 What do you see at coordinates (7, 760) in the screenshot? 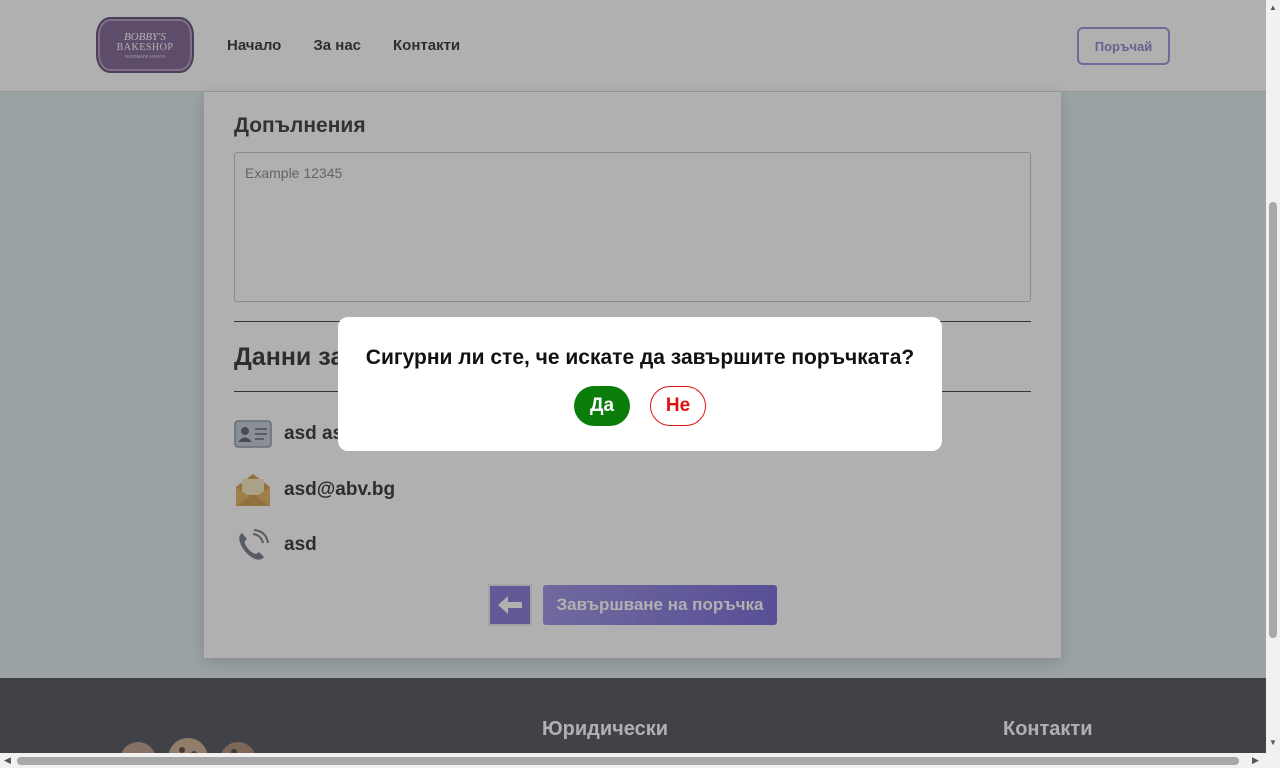
I see `scroll-left-icon: ◀` at bounding box center [7, 760].